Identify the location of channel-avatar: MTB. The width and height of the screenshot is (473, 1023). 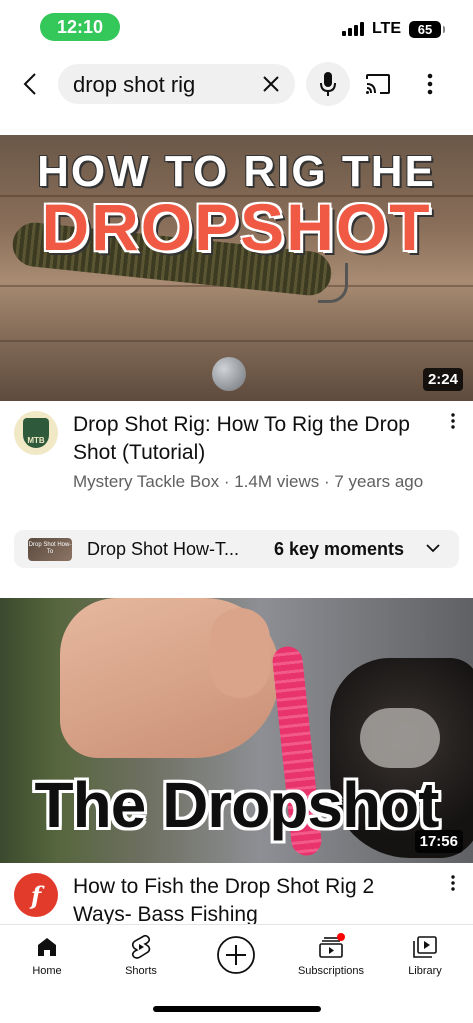
(36, 433).